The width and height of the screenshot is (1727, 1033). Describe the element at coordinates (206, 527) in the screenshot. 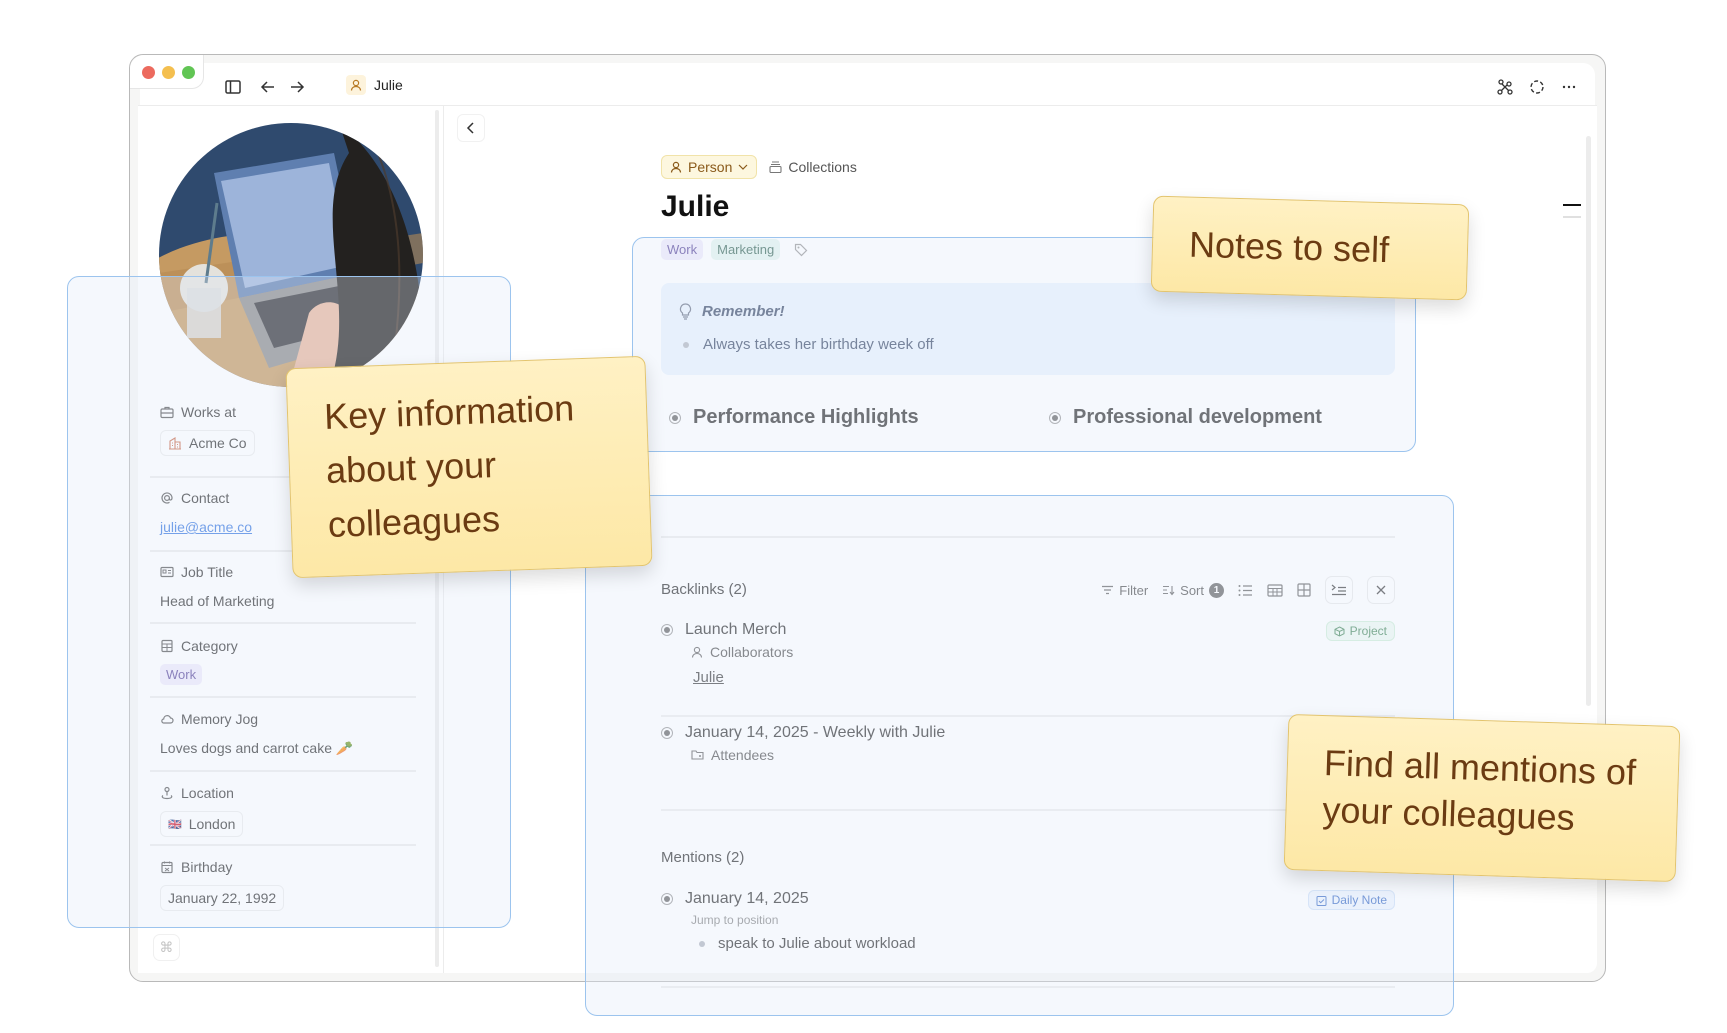

I see `email-link: julie@acme.co` at that location.